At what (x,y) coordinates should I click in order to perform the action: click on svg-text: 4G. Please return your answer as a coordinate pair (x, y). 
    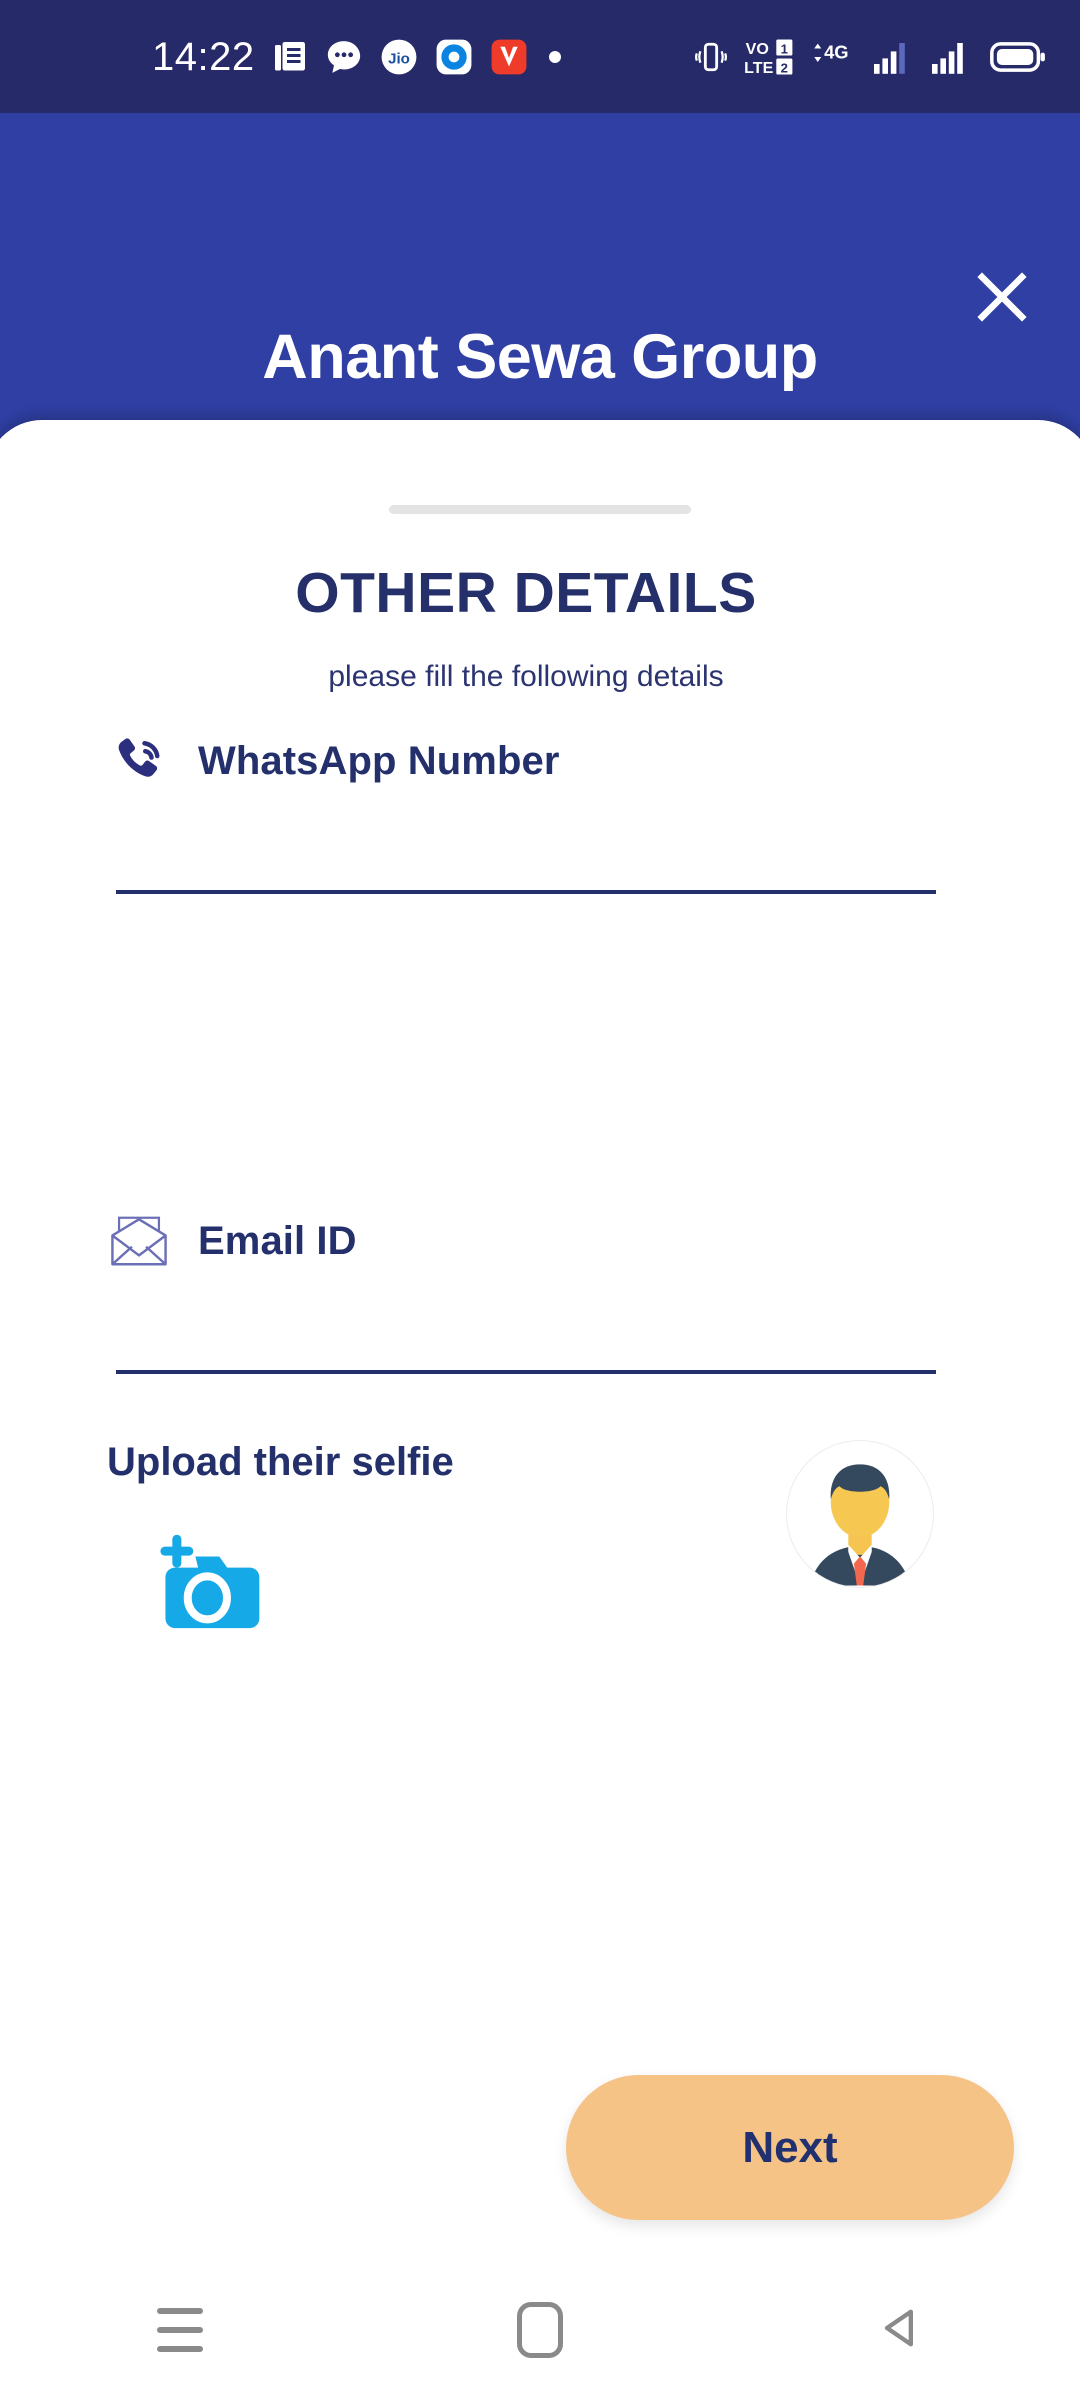
    Looking at the image, I should click on (836, 51).